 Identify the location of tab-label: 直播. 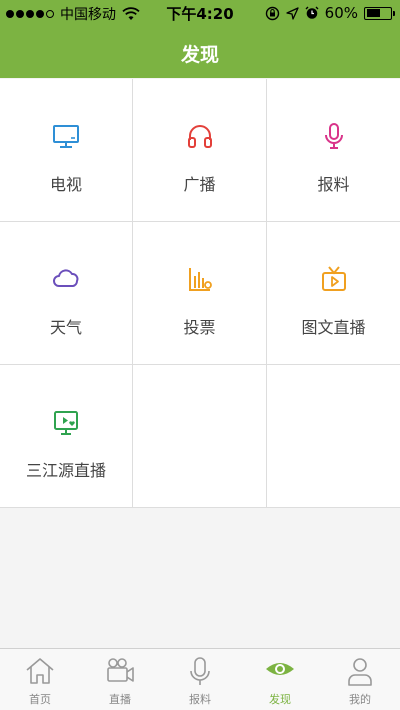
(120, 699).